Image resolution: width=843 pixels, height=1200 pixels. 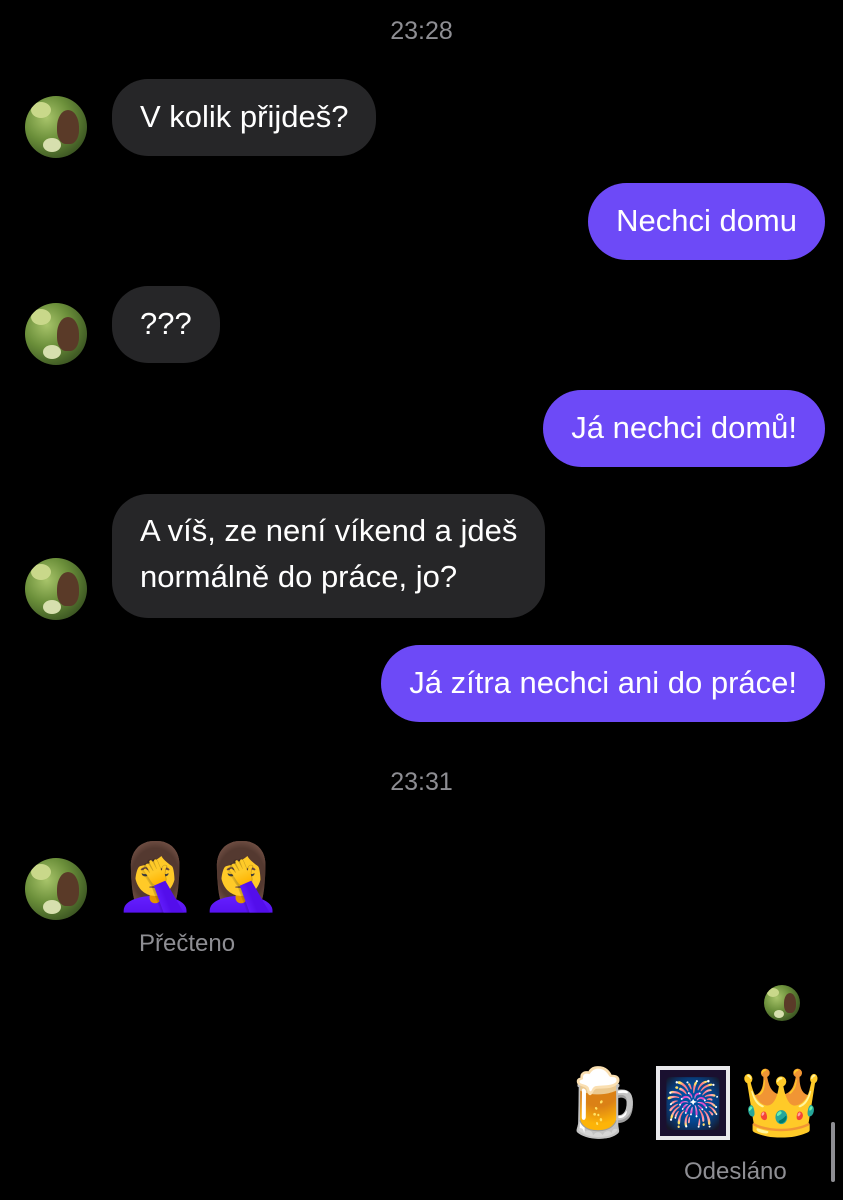 What do you see at coordinates (781, 1102) in the screenshot?
I see `crown-emoji: 👑` at bounding box center [781, 1102].